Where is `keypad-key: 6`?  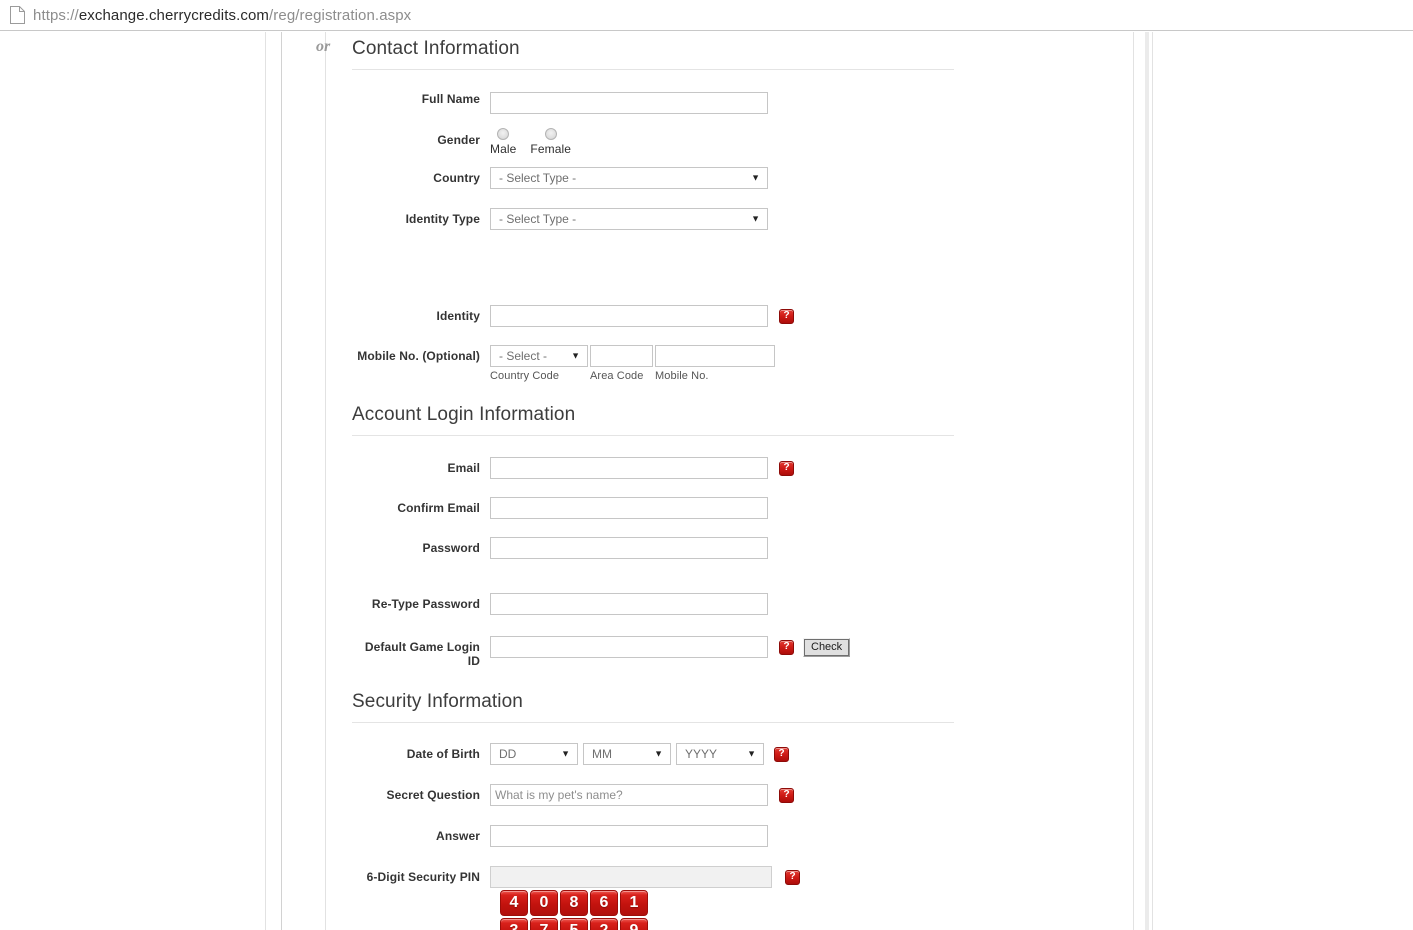 keypad-key: 6 is located at coordinates (604, 903).